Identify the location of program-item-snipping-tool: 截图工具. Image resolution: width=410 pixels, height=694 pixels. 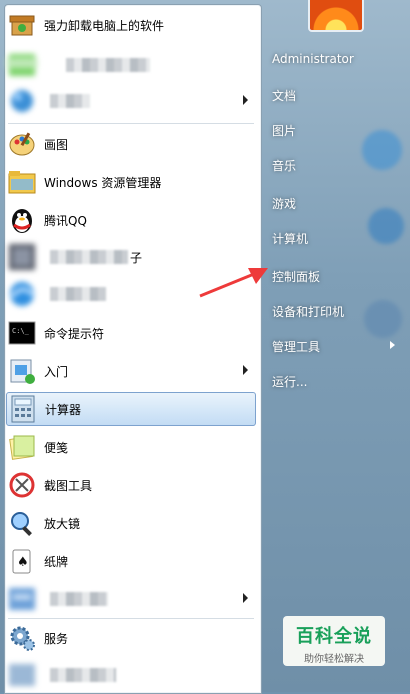
(131, 485).